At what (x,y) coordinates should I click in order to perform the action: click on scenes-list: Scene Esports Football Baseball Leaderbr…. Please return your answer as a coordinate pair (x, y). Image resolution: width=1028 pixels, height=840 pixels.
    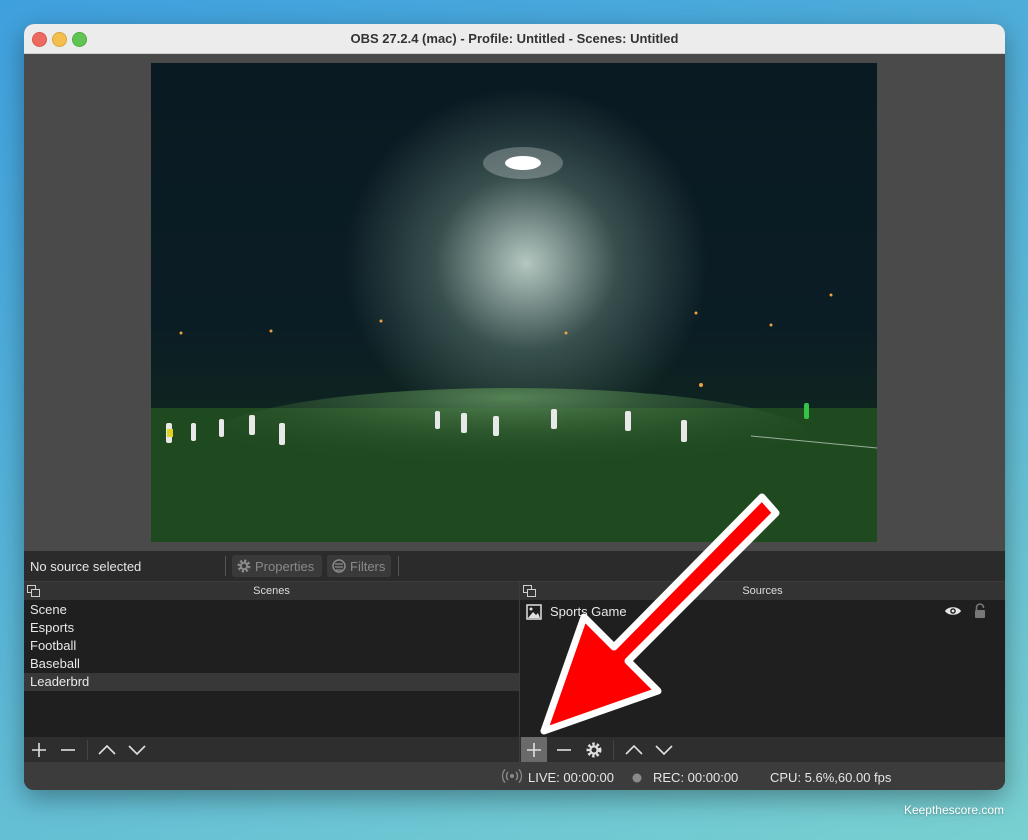
    Looking at the image, I should click on (271, 646).